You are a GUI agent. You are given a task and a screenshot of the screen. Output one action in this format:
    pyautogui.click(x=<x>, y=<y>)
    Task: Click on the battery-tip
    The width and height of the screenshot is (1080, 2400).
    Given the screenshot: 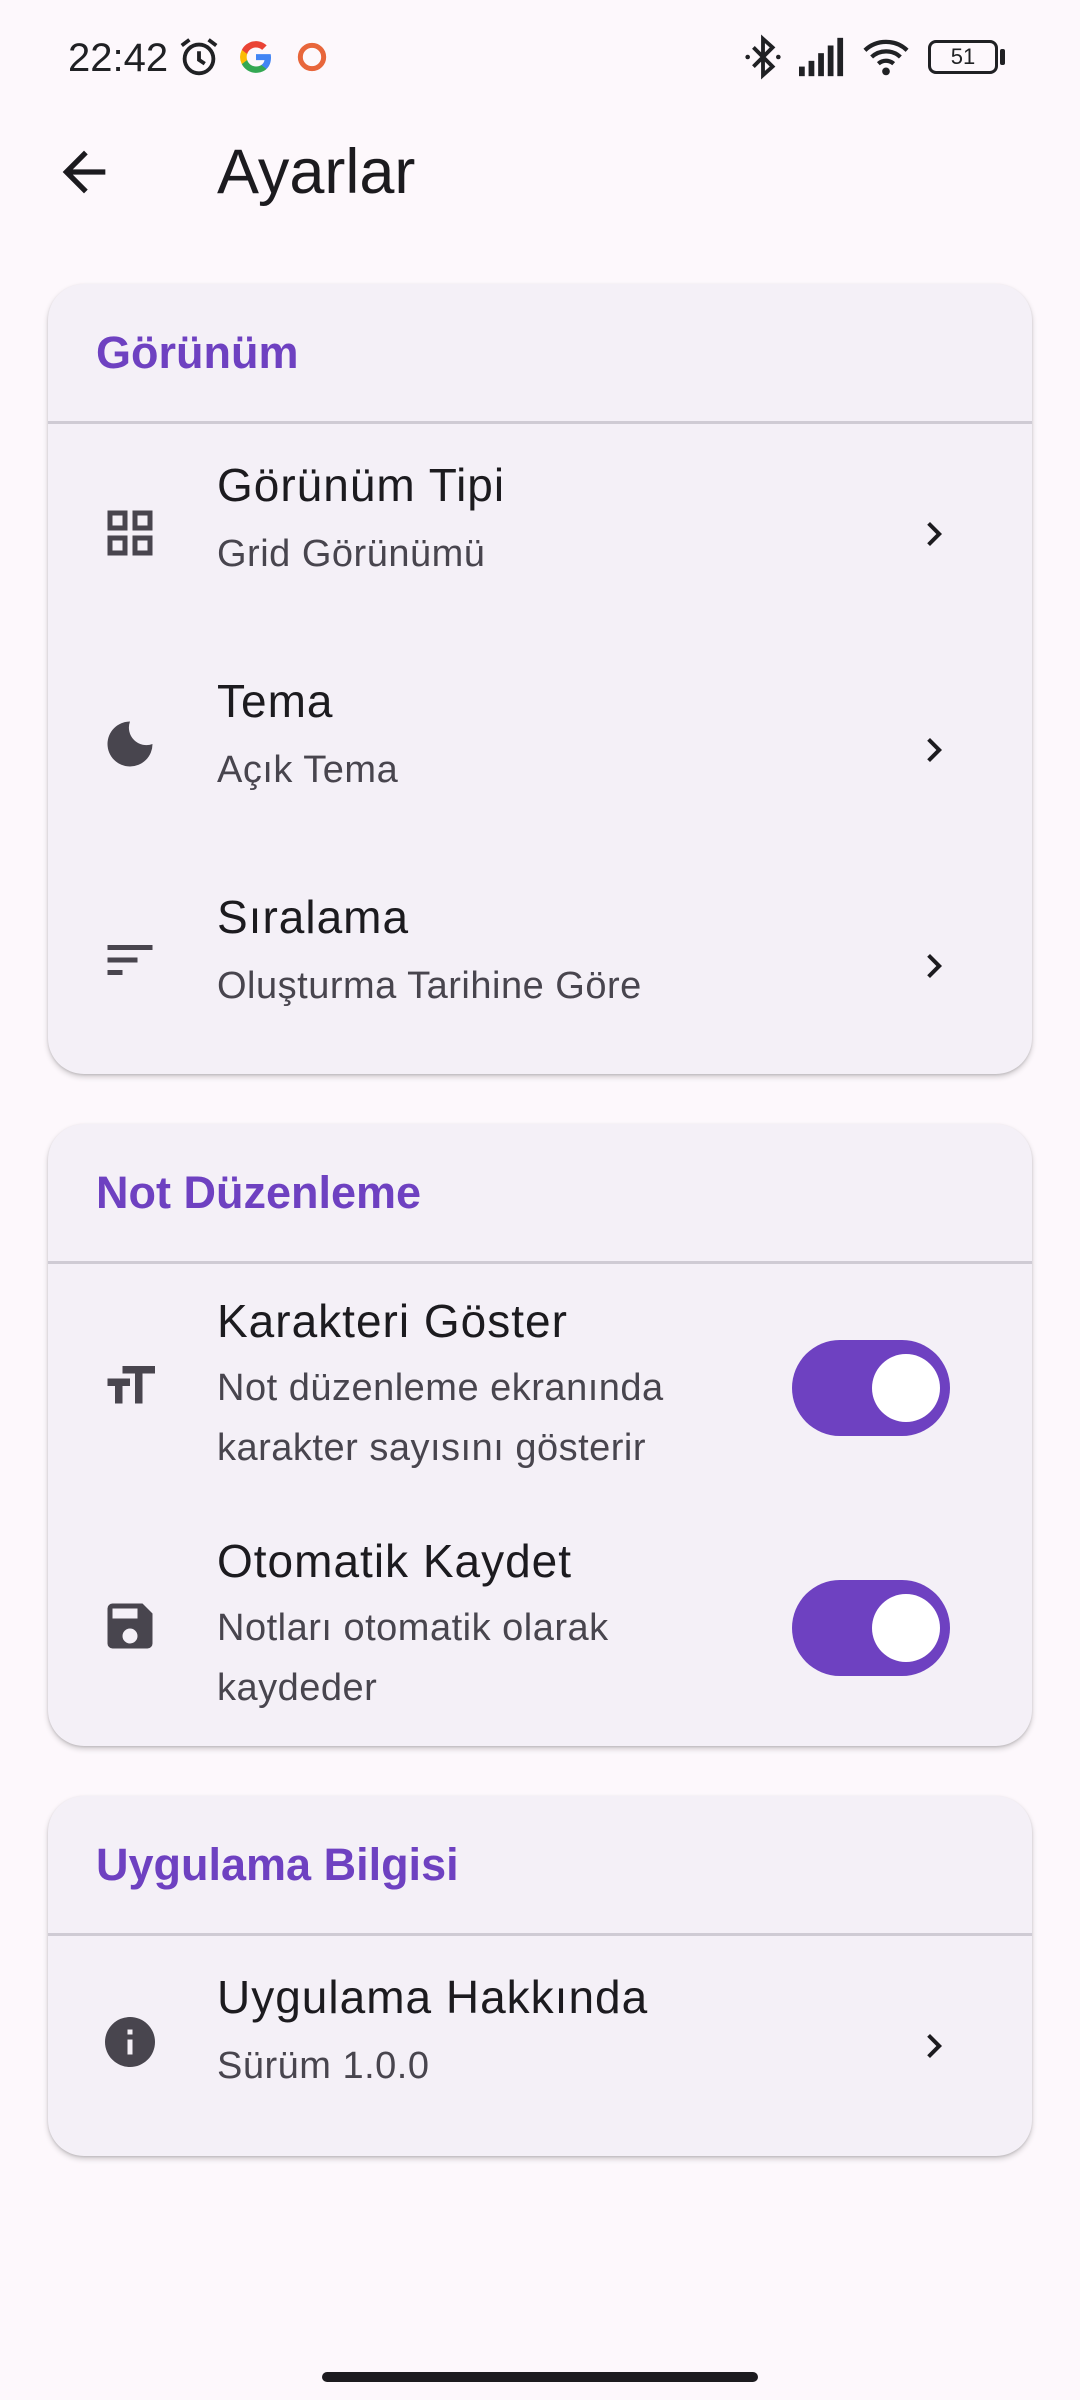 What is the action you would take?
    pyautogui.click(x=1002, y=57)
    